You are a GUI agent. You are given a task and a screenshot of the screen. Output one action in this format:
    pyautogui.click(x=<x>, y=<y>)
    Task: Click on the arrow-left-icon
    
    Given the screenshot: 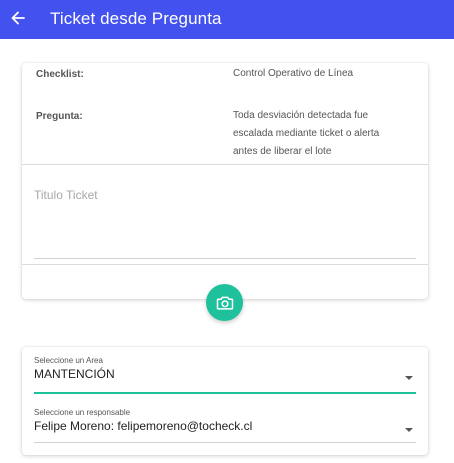 What is the action you would take?
    pyautogui.click(x=18, y=18)
    